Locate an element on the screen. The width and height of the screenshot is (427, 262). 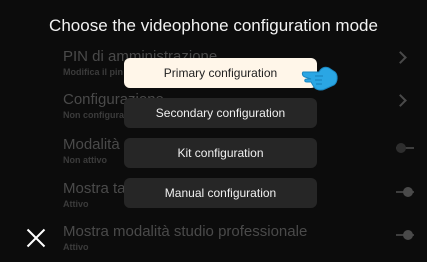
list-item-title: Mostra modalità studio professionale is located at coordinates (185, 231).